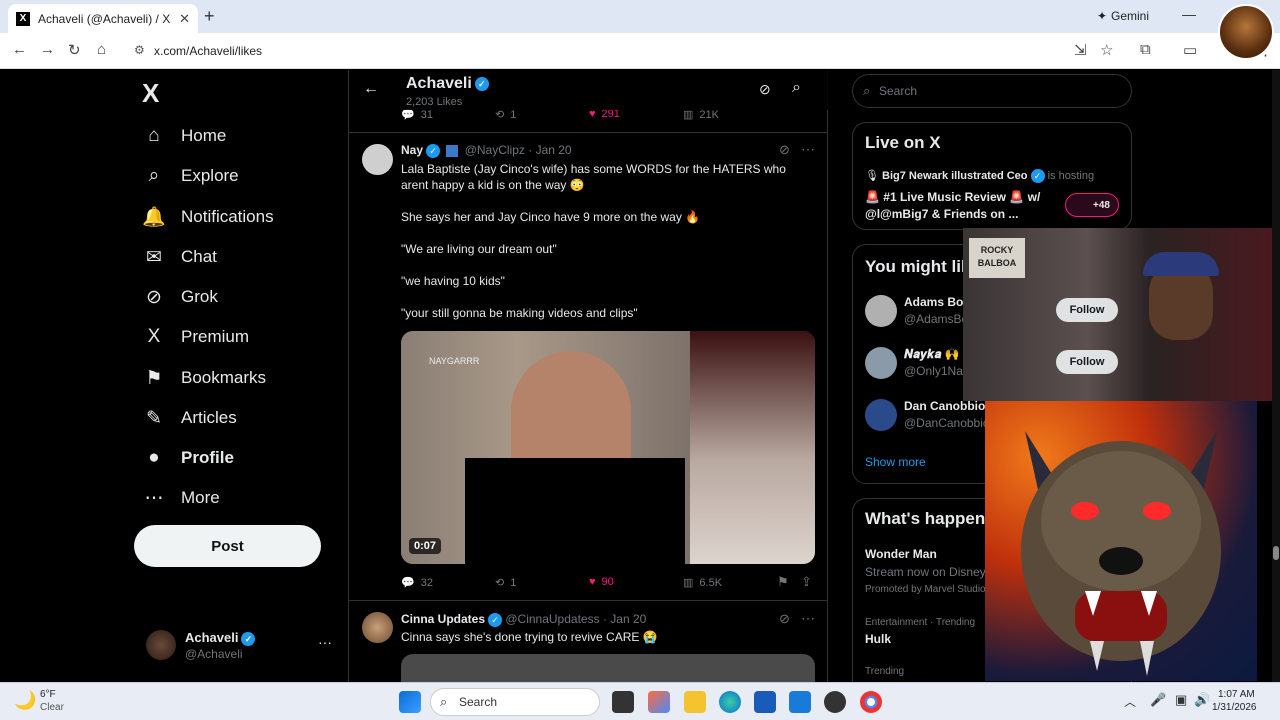 The width and height of the screenshot is (1280, 720). I want to click on post-author-handle: @CinnaUpdatess, so click(552, 619).